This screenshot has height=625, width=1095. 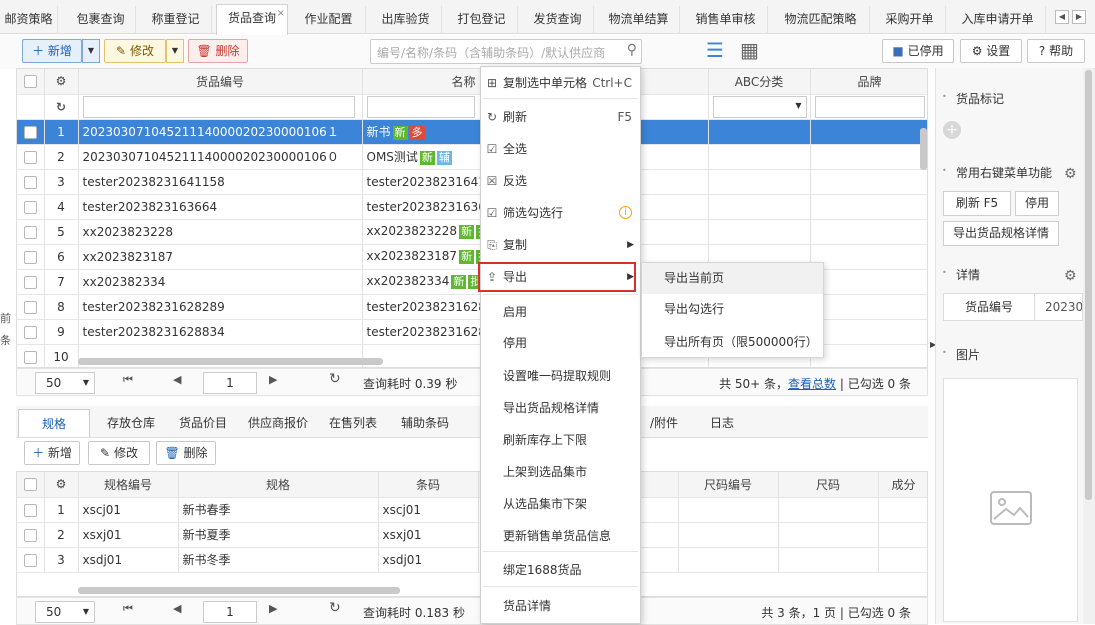 I want to click on subtab-supplier-quote: 供应商报价, so click(x=278, y=423).